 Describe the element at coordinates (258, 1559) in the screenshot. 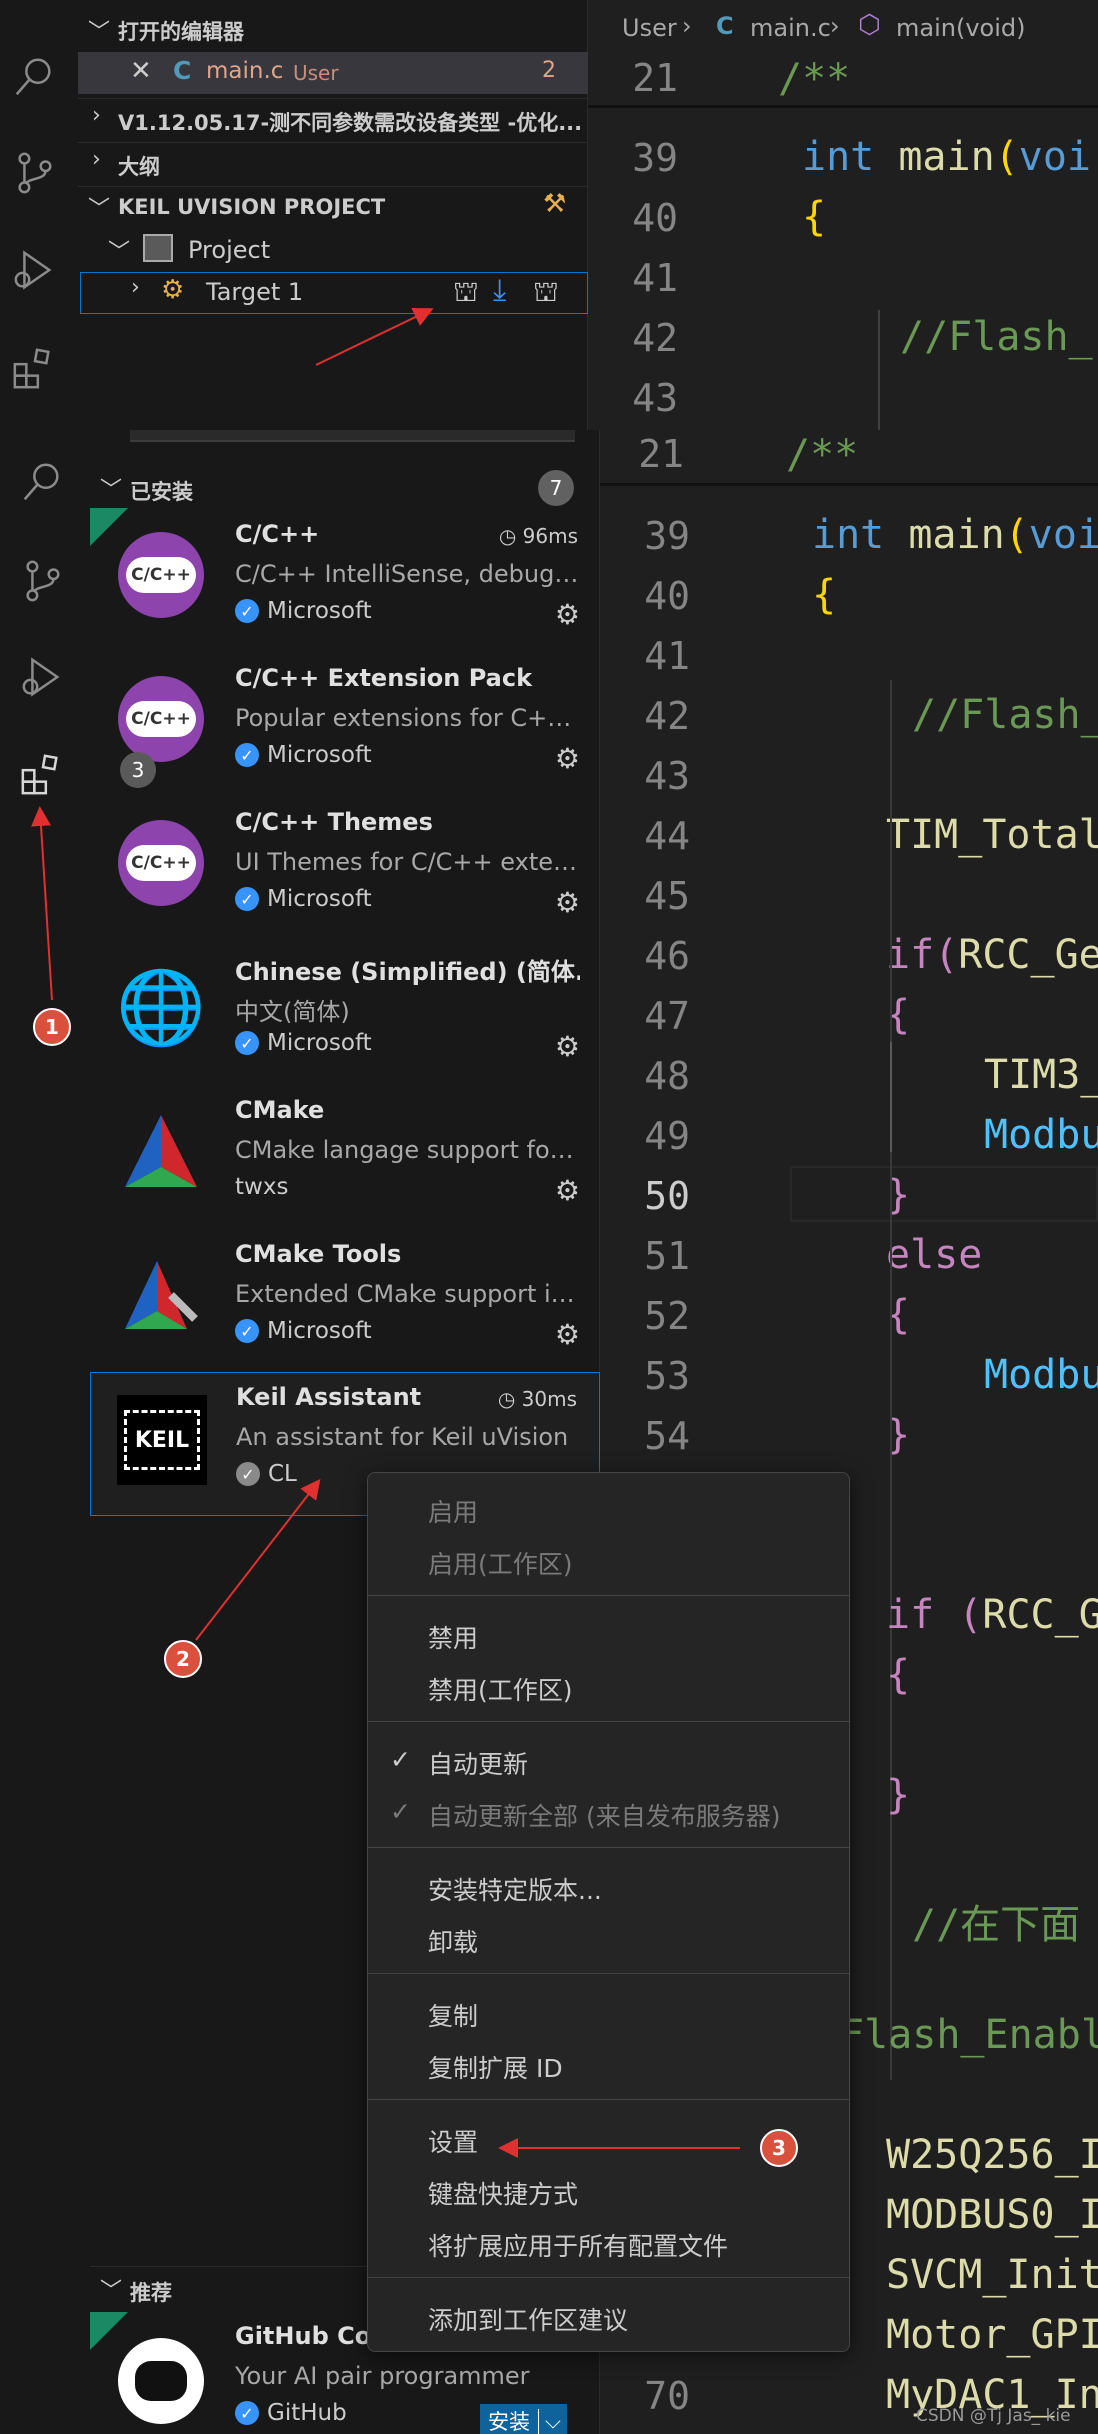

I see `arrow-to-keil-extension` at that location.